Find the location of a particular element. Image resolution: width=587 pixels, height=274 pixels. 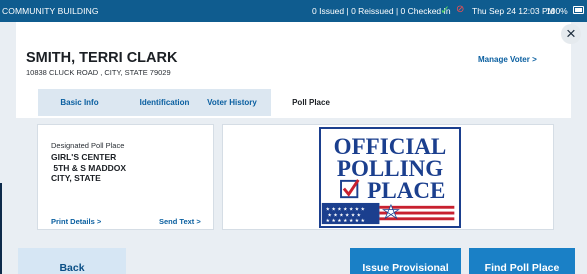

battery-percent: 100% is located at coordinates (557, 11).